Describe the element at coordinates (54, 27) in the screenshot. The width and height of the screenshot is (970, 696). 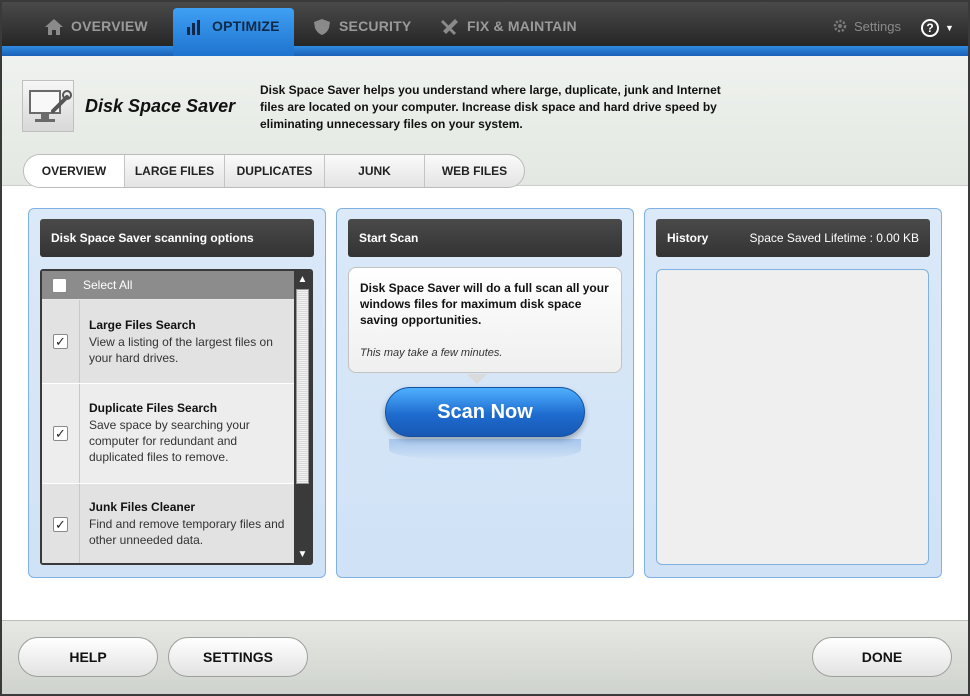
I see `home-icon` at that location.